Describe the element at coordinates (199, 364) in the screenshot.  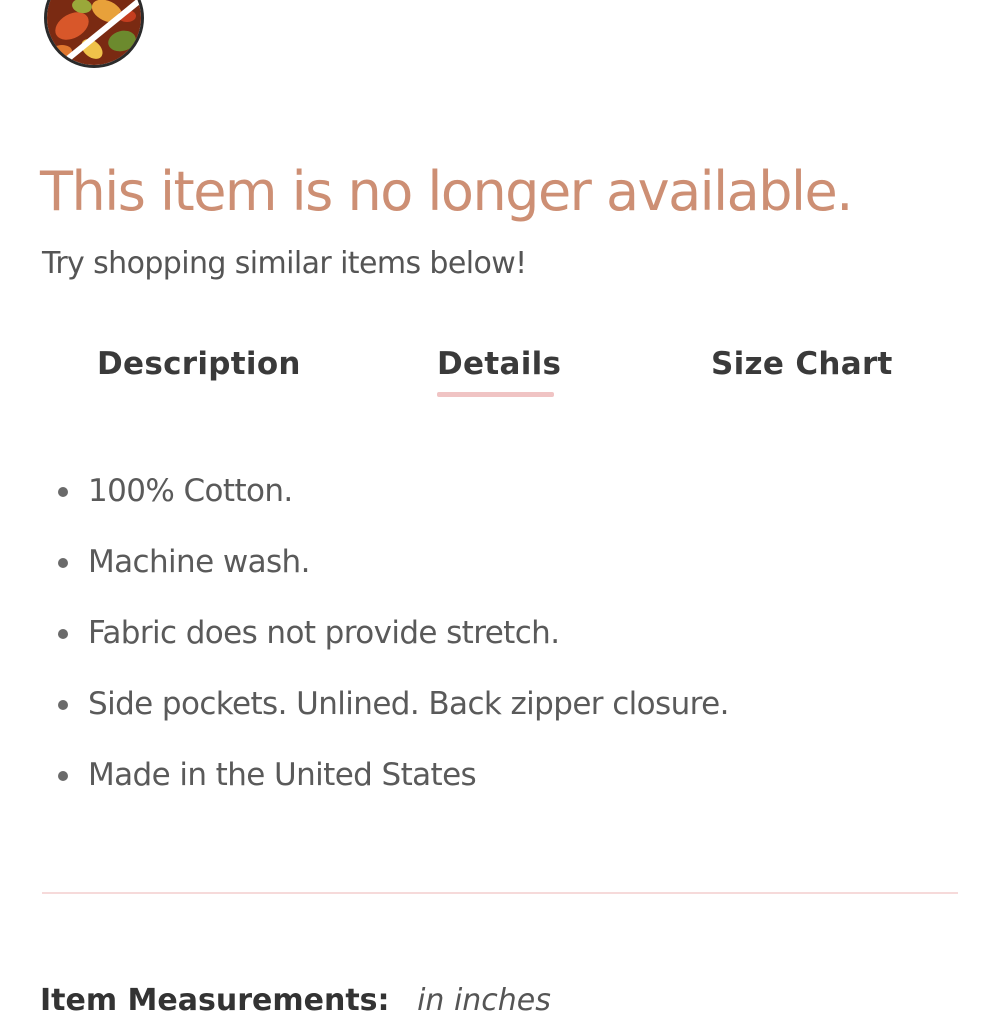
I see `tab-description: Description` at that location.